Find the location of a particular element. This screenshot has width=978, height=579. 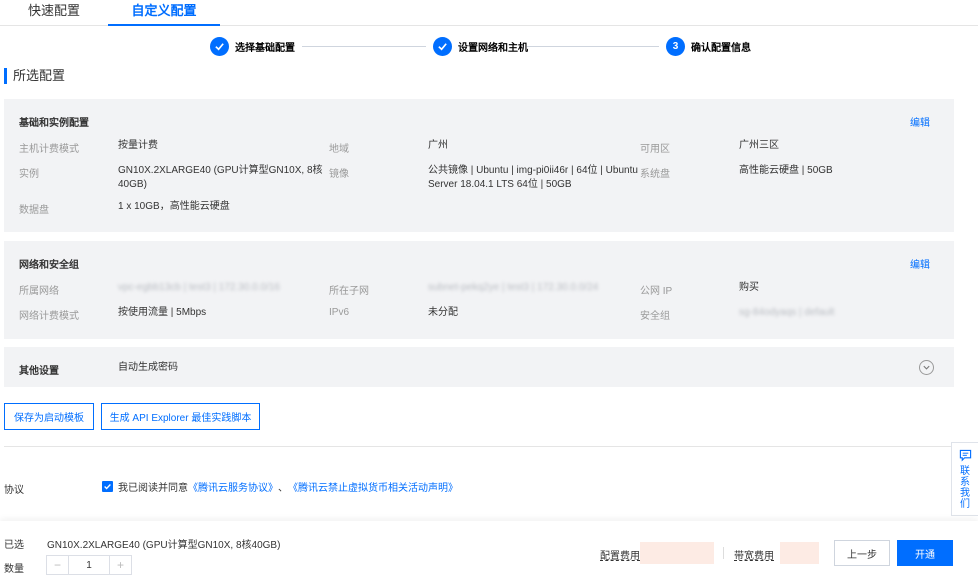

data-disk-label: 数据盘 is located at coordinates (34, 210).